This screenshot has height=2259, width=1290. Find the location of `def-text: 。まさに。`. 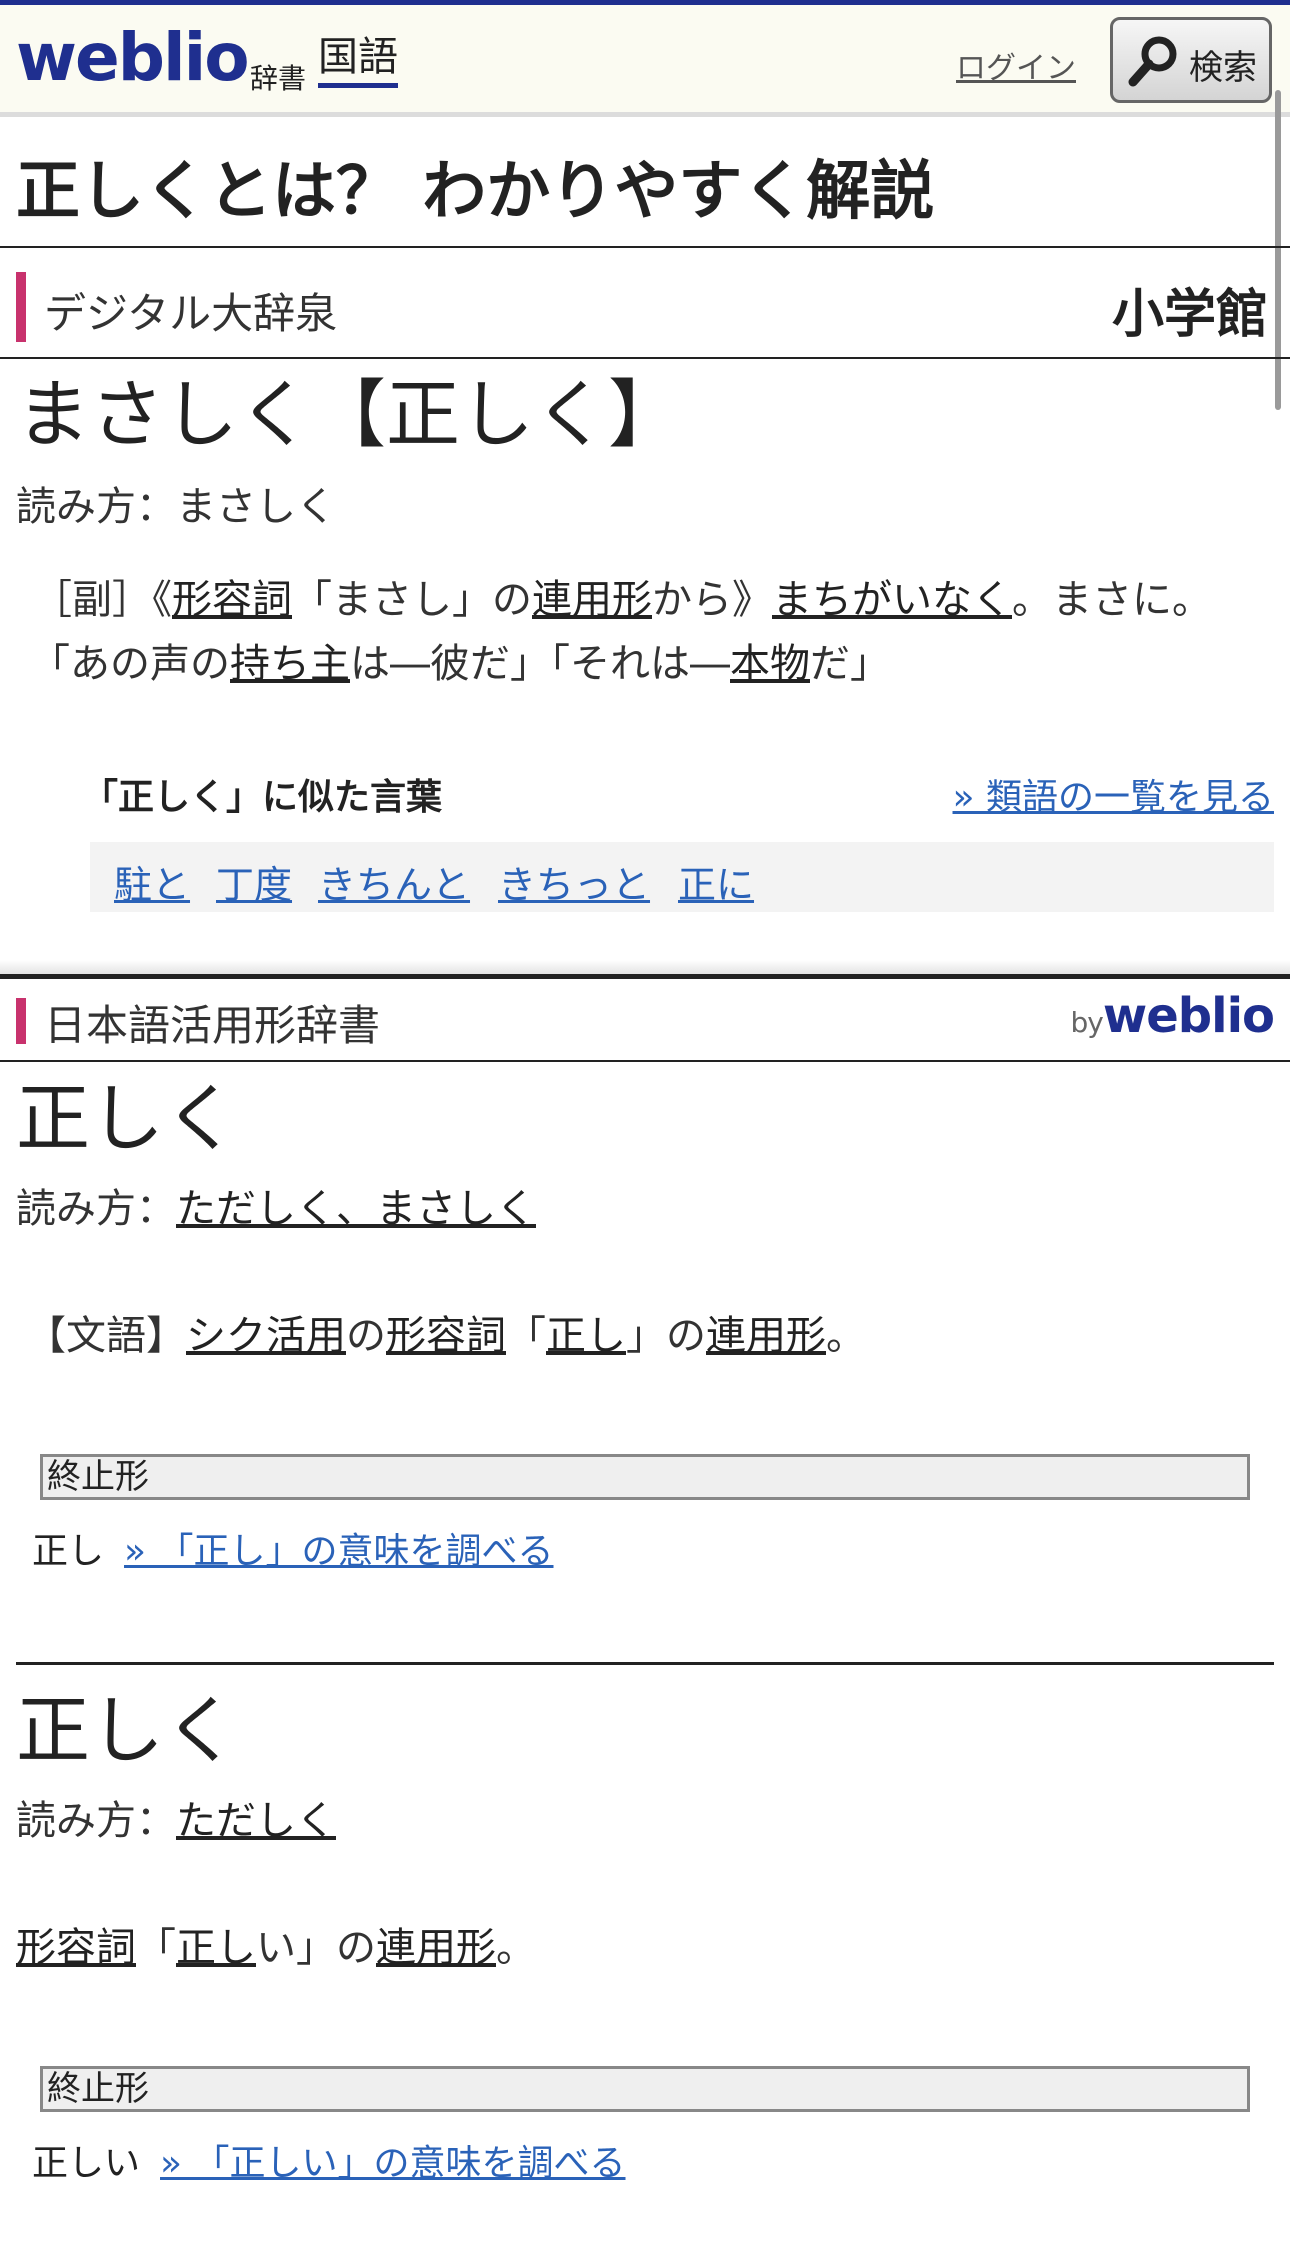

def-text: 。まさに。 is located at coordinates (1112, 600).